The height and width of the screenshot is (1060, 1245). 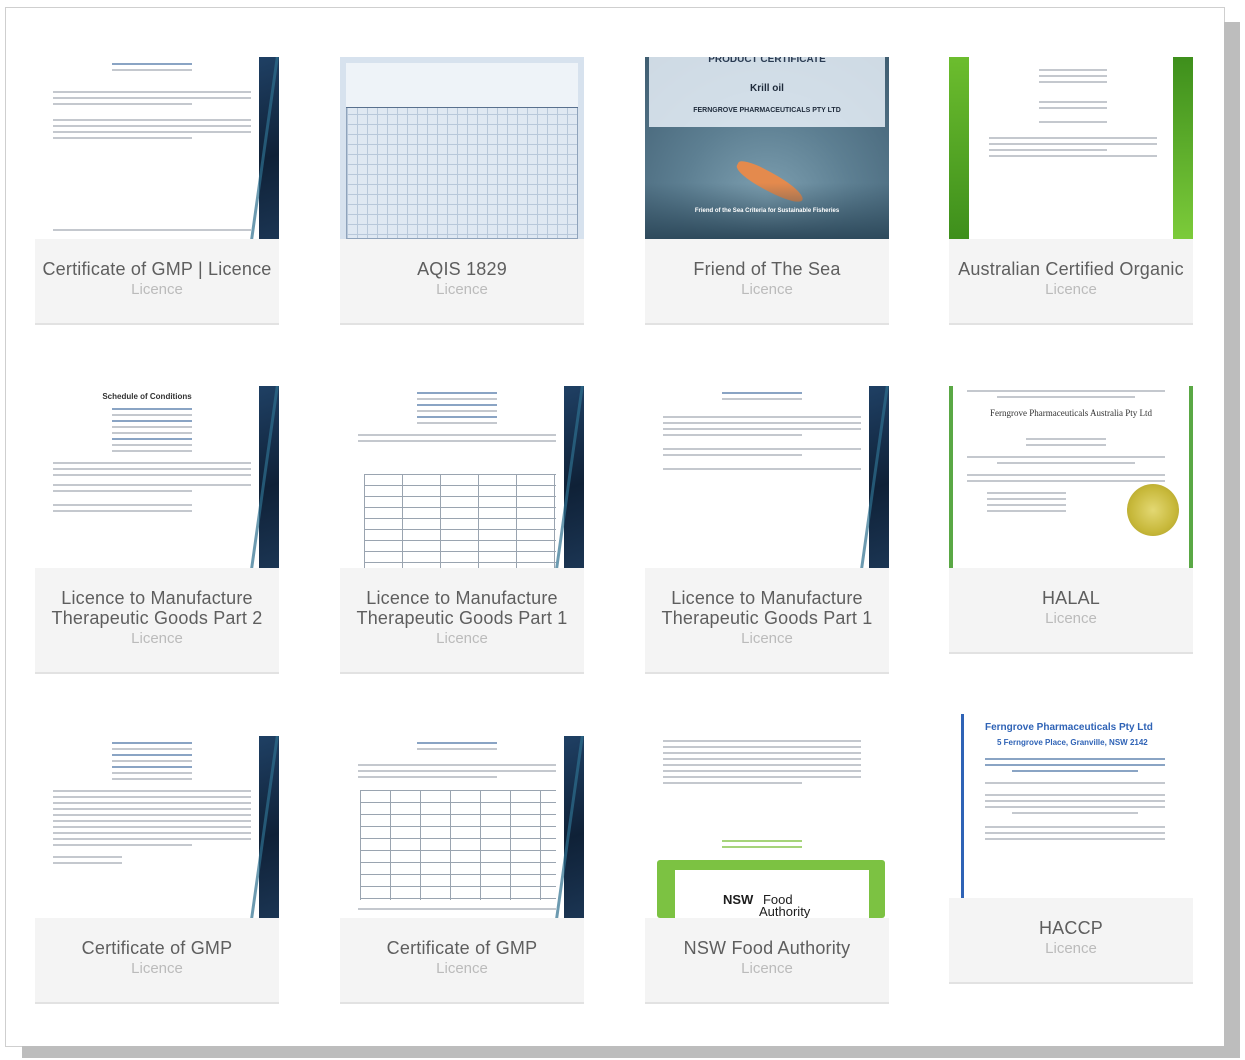 What do you see at coordinates (631, 1052) in the screenshot?
I see `frame-shadow-bottom` at bounding box center [631, 1052].